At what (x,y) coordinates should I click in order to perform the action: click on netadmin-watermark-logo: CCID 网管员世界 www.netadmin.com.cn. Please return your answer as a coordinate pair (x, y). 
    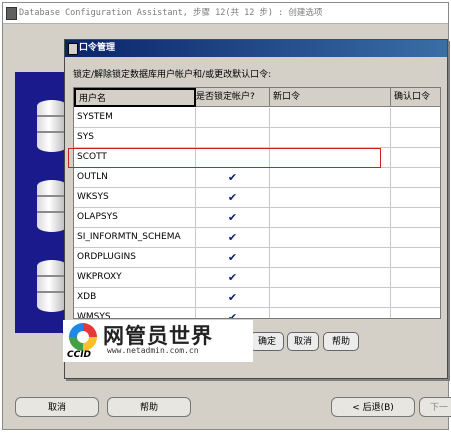
    Looking at the image, I should click on (158, 341).